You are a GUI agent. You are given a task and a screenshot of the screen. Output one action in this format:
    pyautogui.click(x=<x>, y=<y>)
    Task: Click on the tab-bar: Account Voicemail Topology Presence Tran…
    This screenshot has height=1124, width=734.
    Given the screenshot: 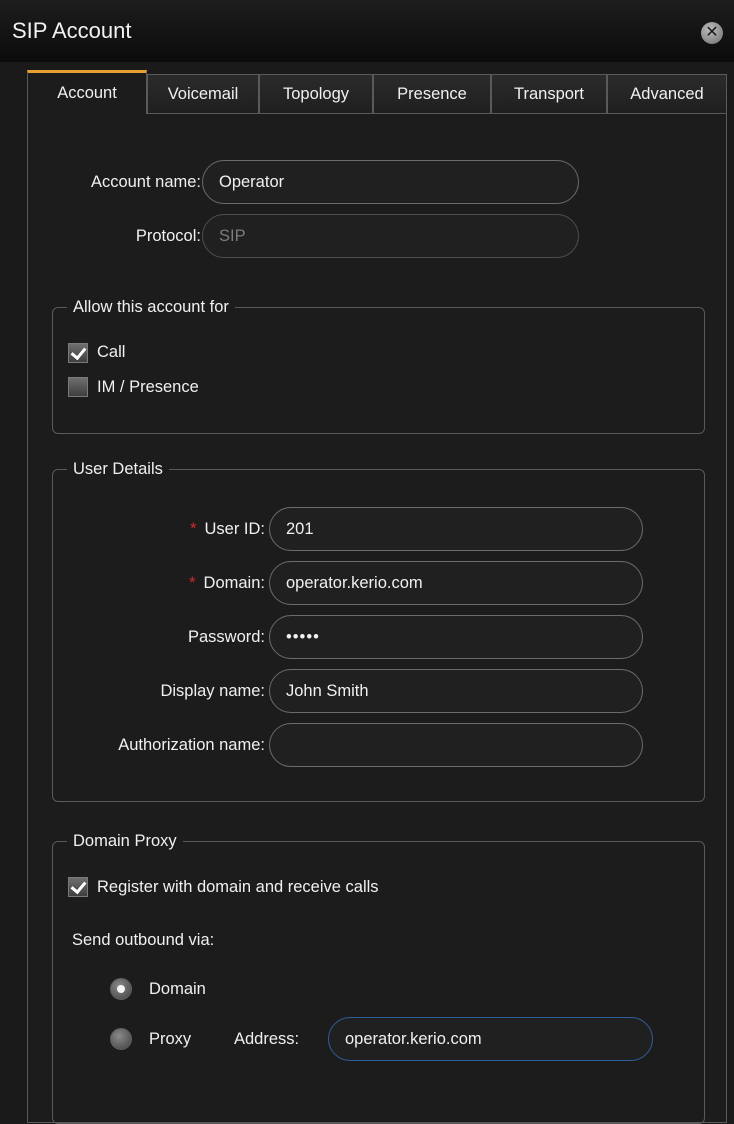 What is the action you would take?
    pyautogui.click(x=377, y=92)
    